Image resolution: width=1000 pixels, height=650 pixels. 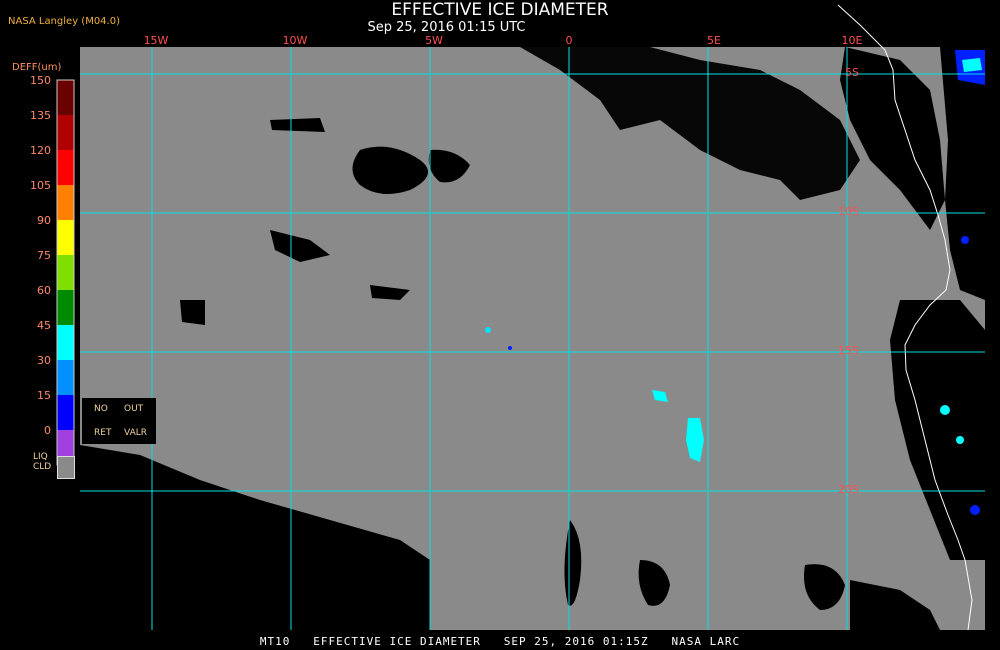 I want to click on color-bar-tick-label: 30, so click(x=44, y=360).